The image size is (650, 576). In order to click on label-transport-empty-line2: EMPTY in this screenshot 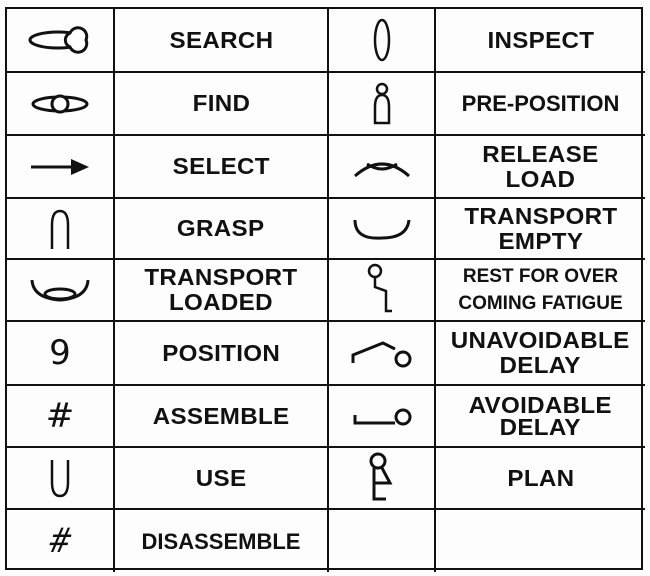, I will do `click(540, 240)`.